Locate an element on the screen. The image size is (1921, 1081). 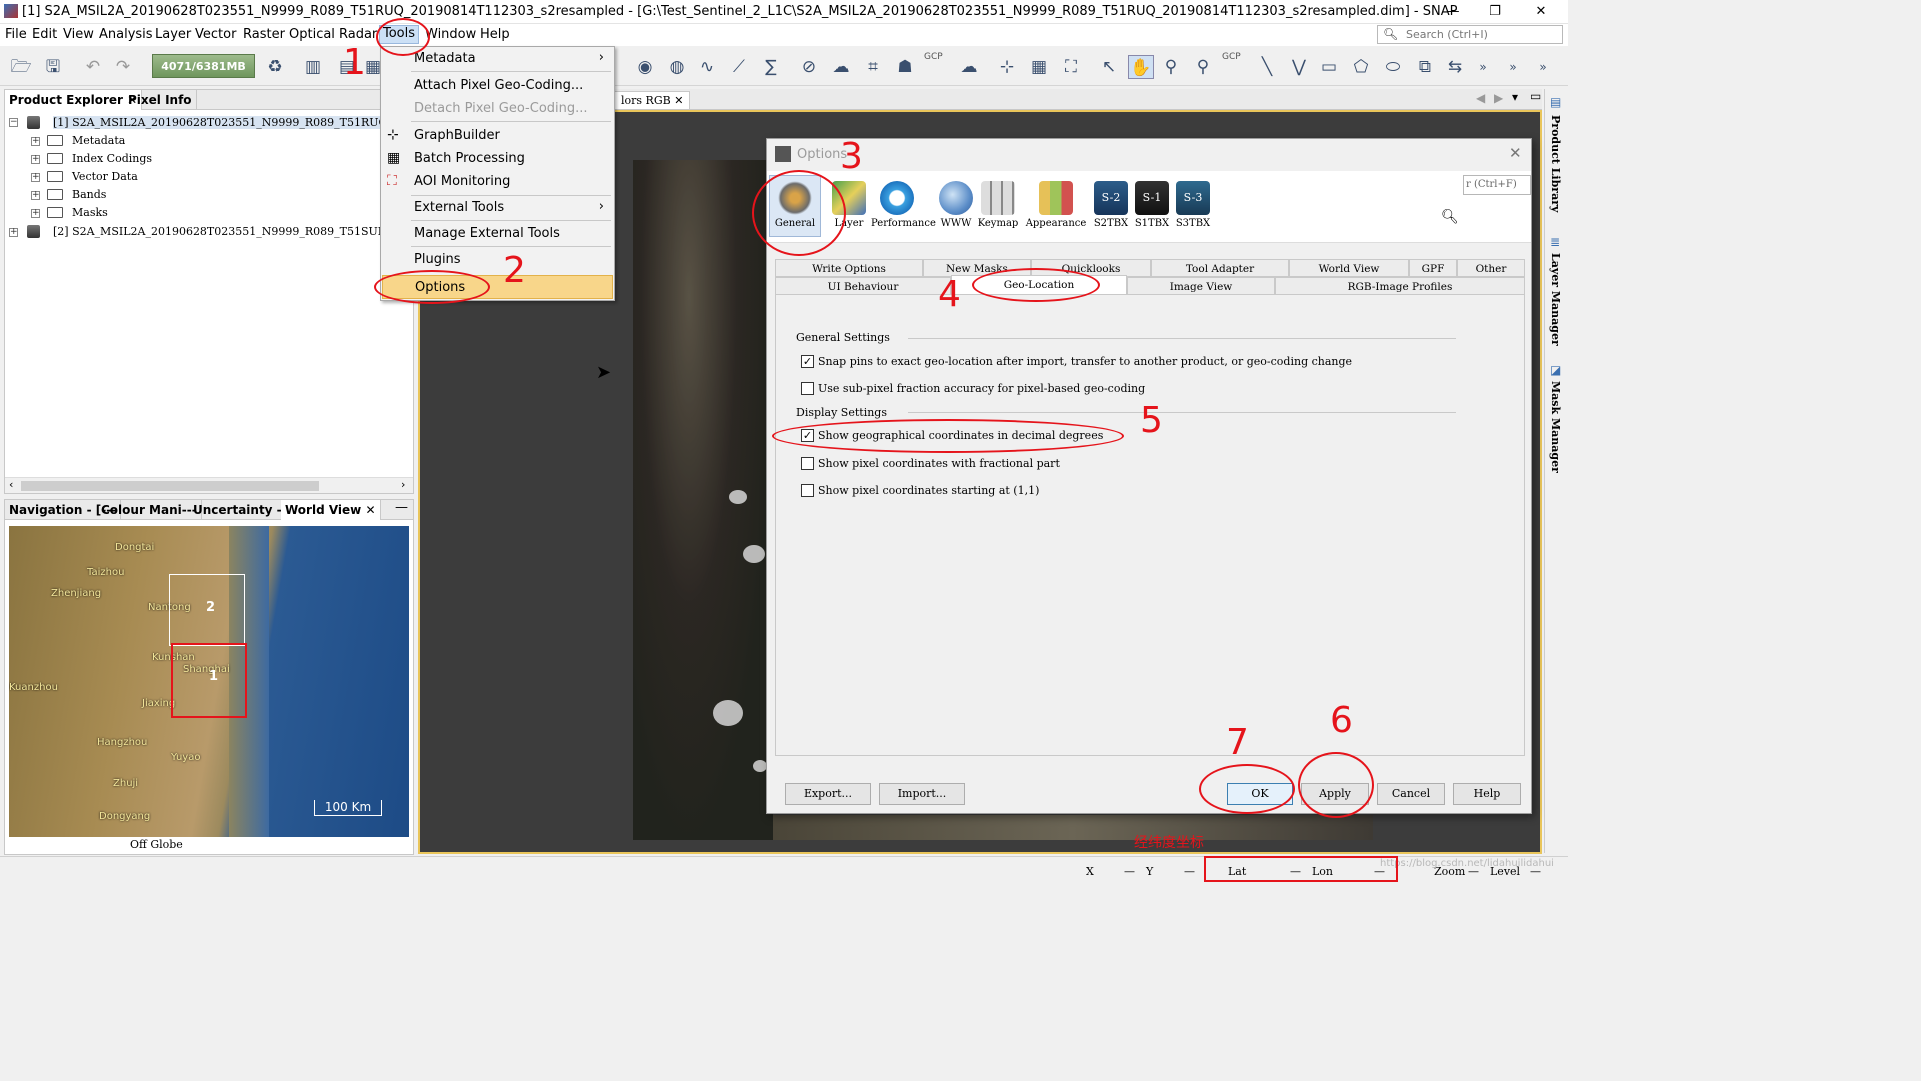
horizontal-scrollbar: ‹ › is located at coordinates (209, 485).